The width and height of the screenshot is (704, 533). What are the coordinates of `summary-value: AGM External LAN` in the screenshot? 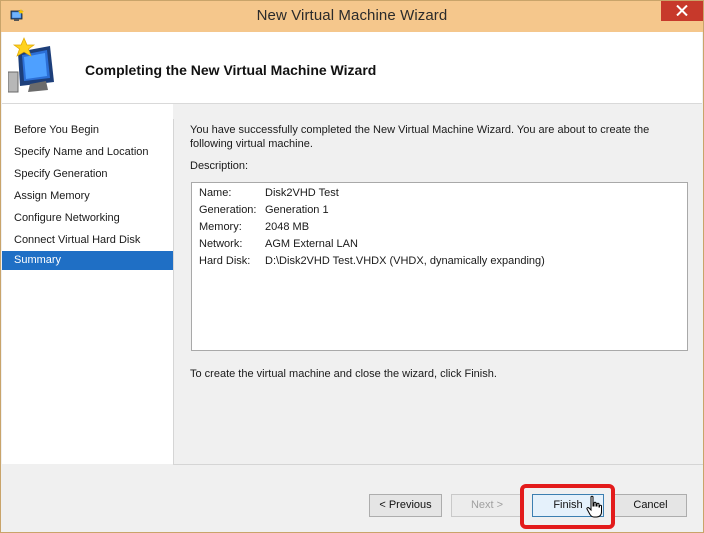 It's located at (311, 244).